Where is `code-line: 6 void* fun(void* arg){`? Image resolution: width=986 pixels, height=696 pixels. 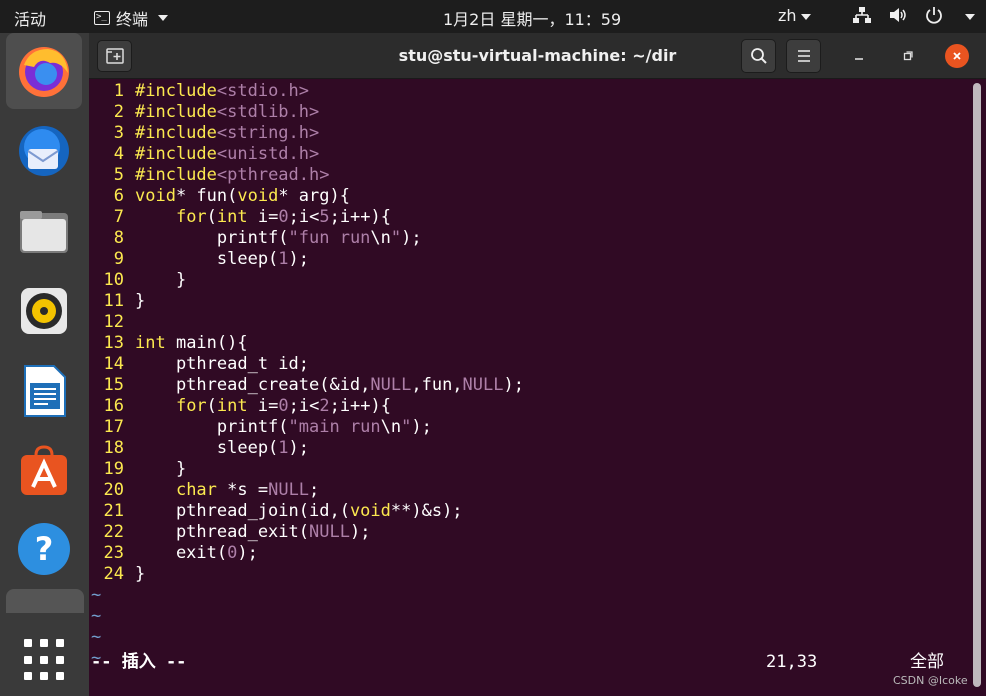 code-line: 6 void* fun(void* arg){ is located at coordinates (219, 196).